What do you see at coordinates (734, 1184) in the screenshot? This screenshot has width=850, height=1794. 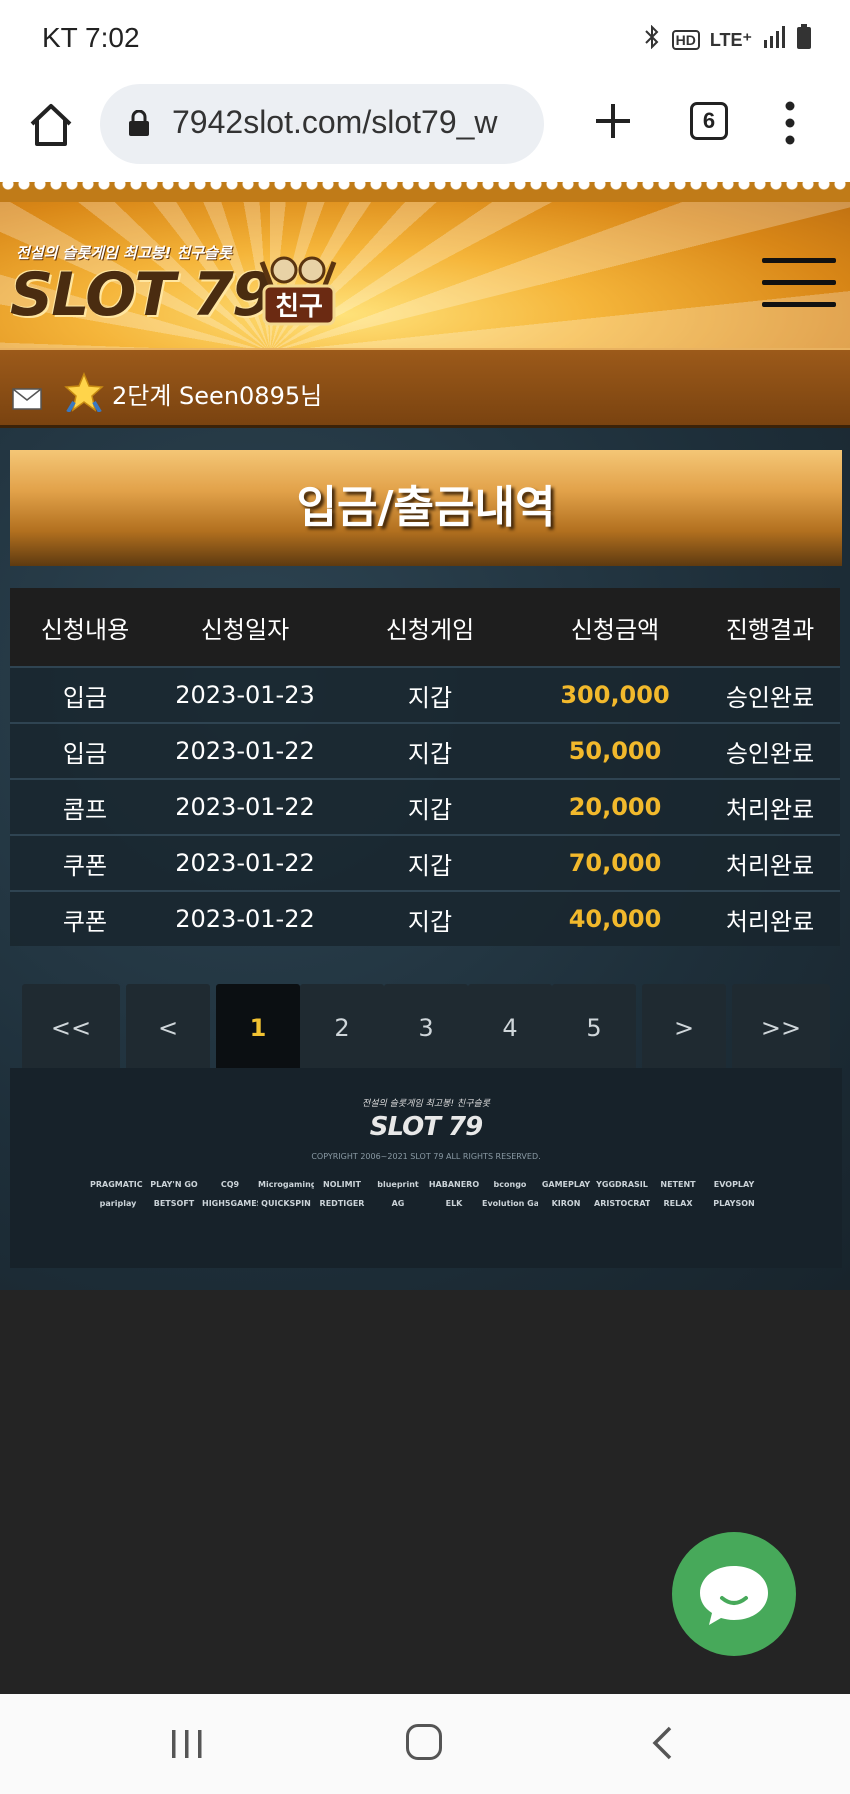 I see `provider-logo: EVOPLAY` at bounding box center [734, 1184].